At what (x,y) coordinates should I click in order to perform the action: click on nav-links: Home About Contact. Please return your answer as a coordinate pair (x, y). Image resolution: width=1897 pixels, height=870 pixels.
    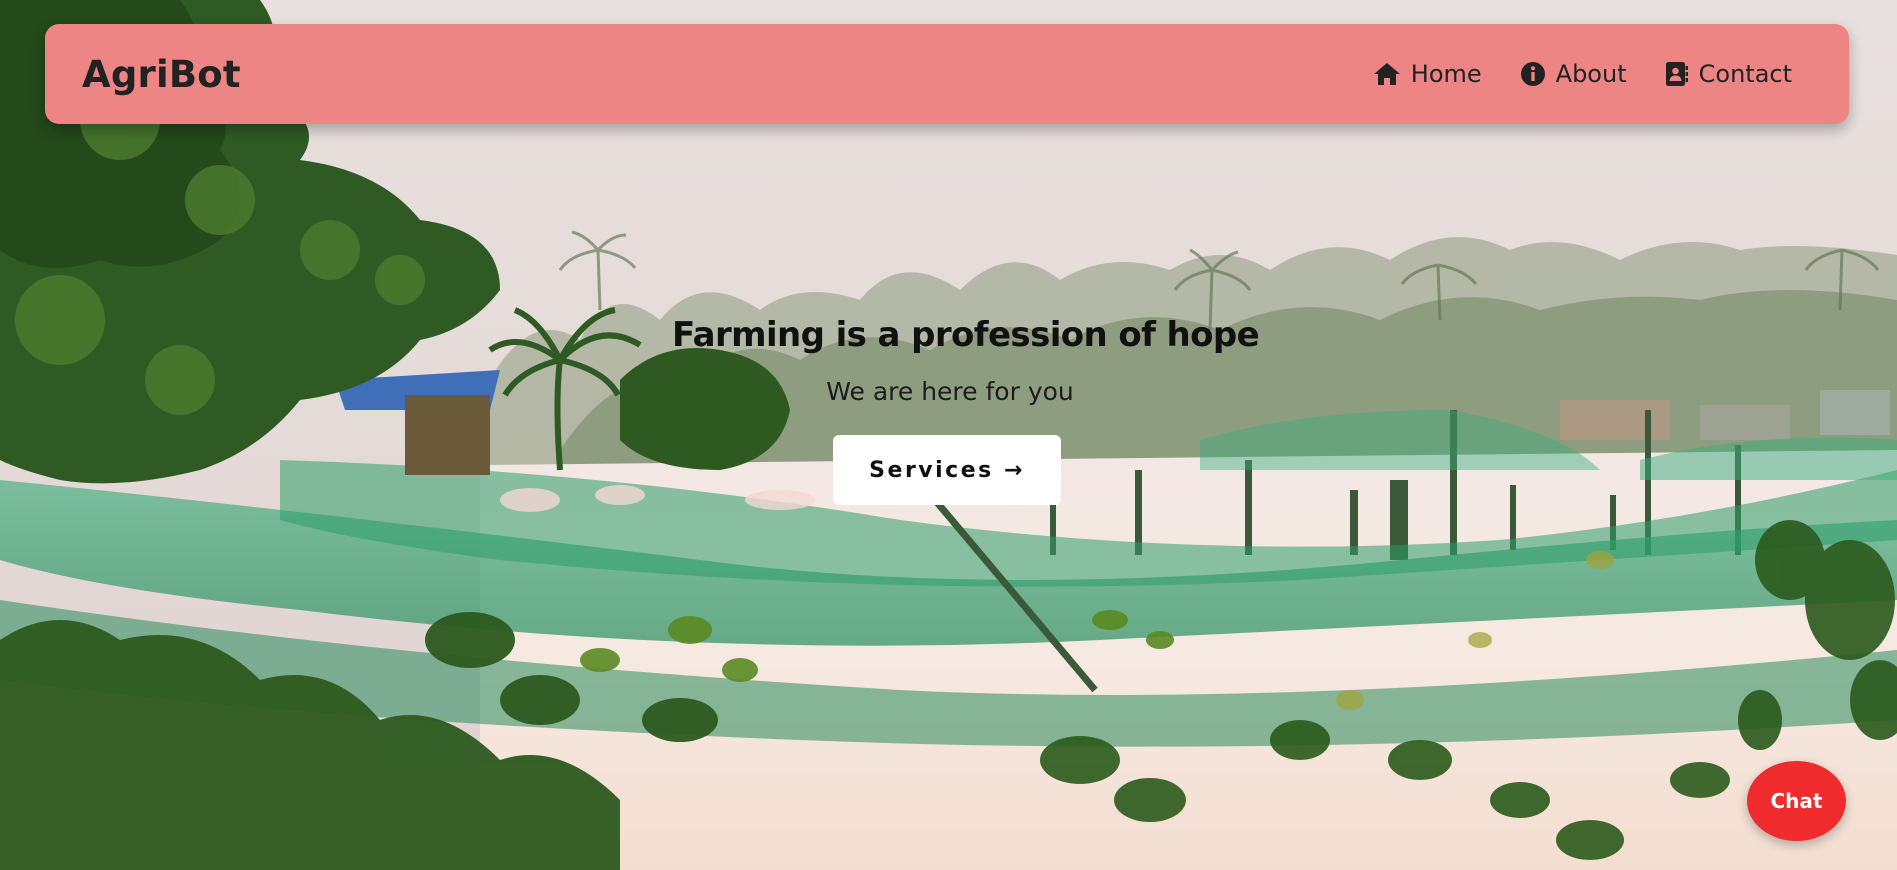
    Looking at the image, I should click on (1582, 74).